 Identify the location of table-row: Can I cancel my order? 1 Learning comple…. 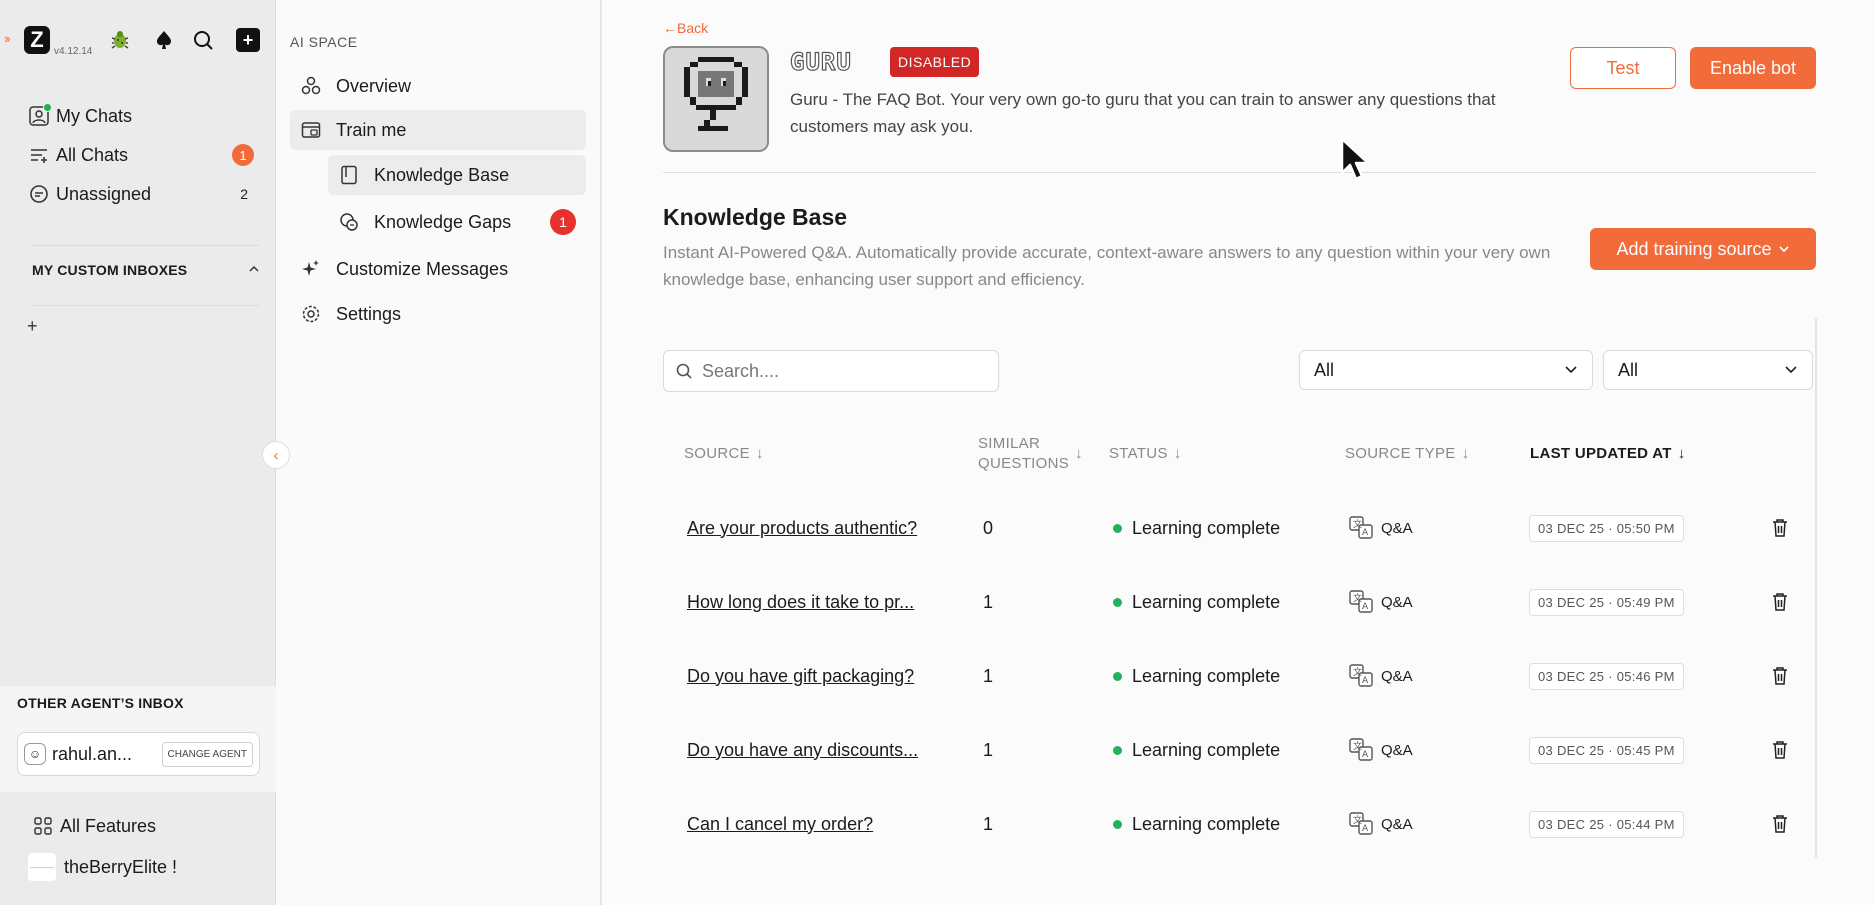
(1239, 824).